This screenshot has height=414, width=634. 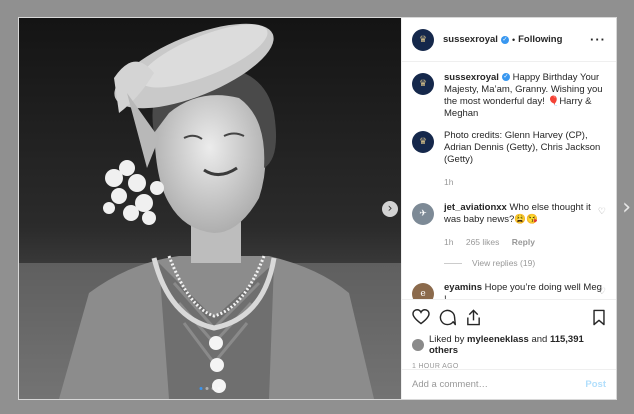 I want to click on share-icon, so click(x=473, y=317).